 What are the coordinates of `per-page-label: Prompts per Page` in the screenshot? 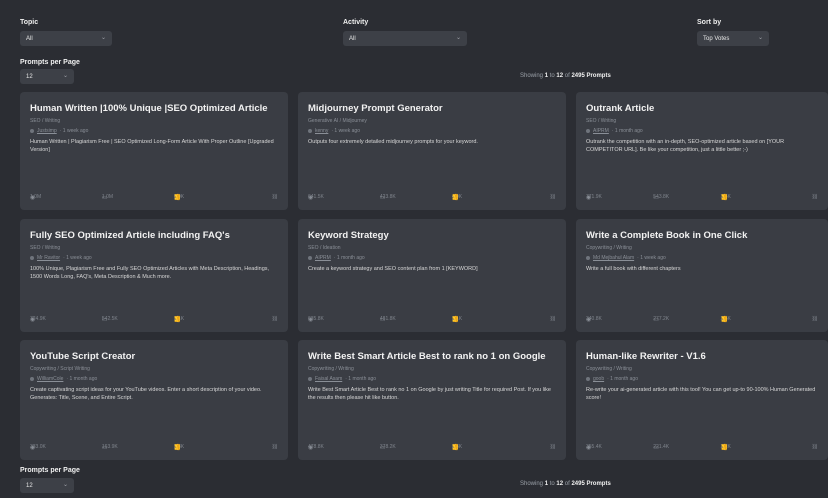 It's located at (50, 62).